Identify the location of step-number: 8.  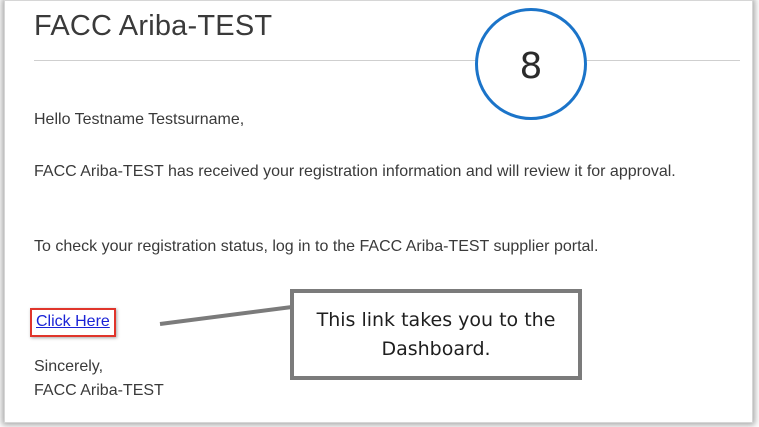
(531, 66).